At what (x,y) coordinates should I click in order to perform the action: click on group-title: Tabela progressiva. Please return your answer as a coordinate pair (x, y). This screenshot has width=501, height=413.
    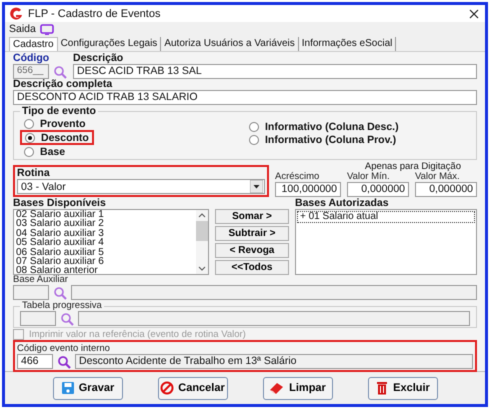
    Looking at the image, I should click on (62, 306).